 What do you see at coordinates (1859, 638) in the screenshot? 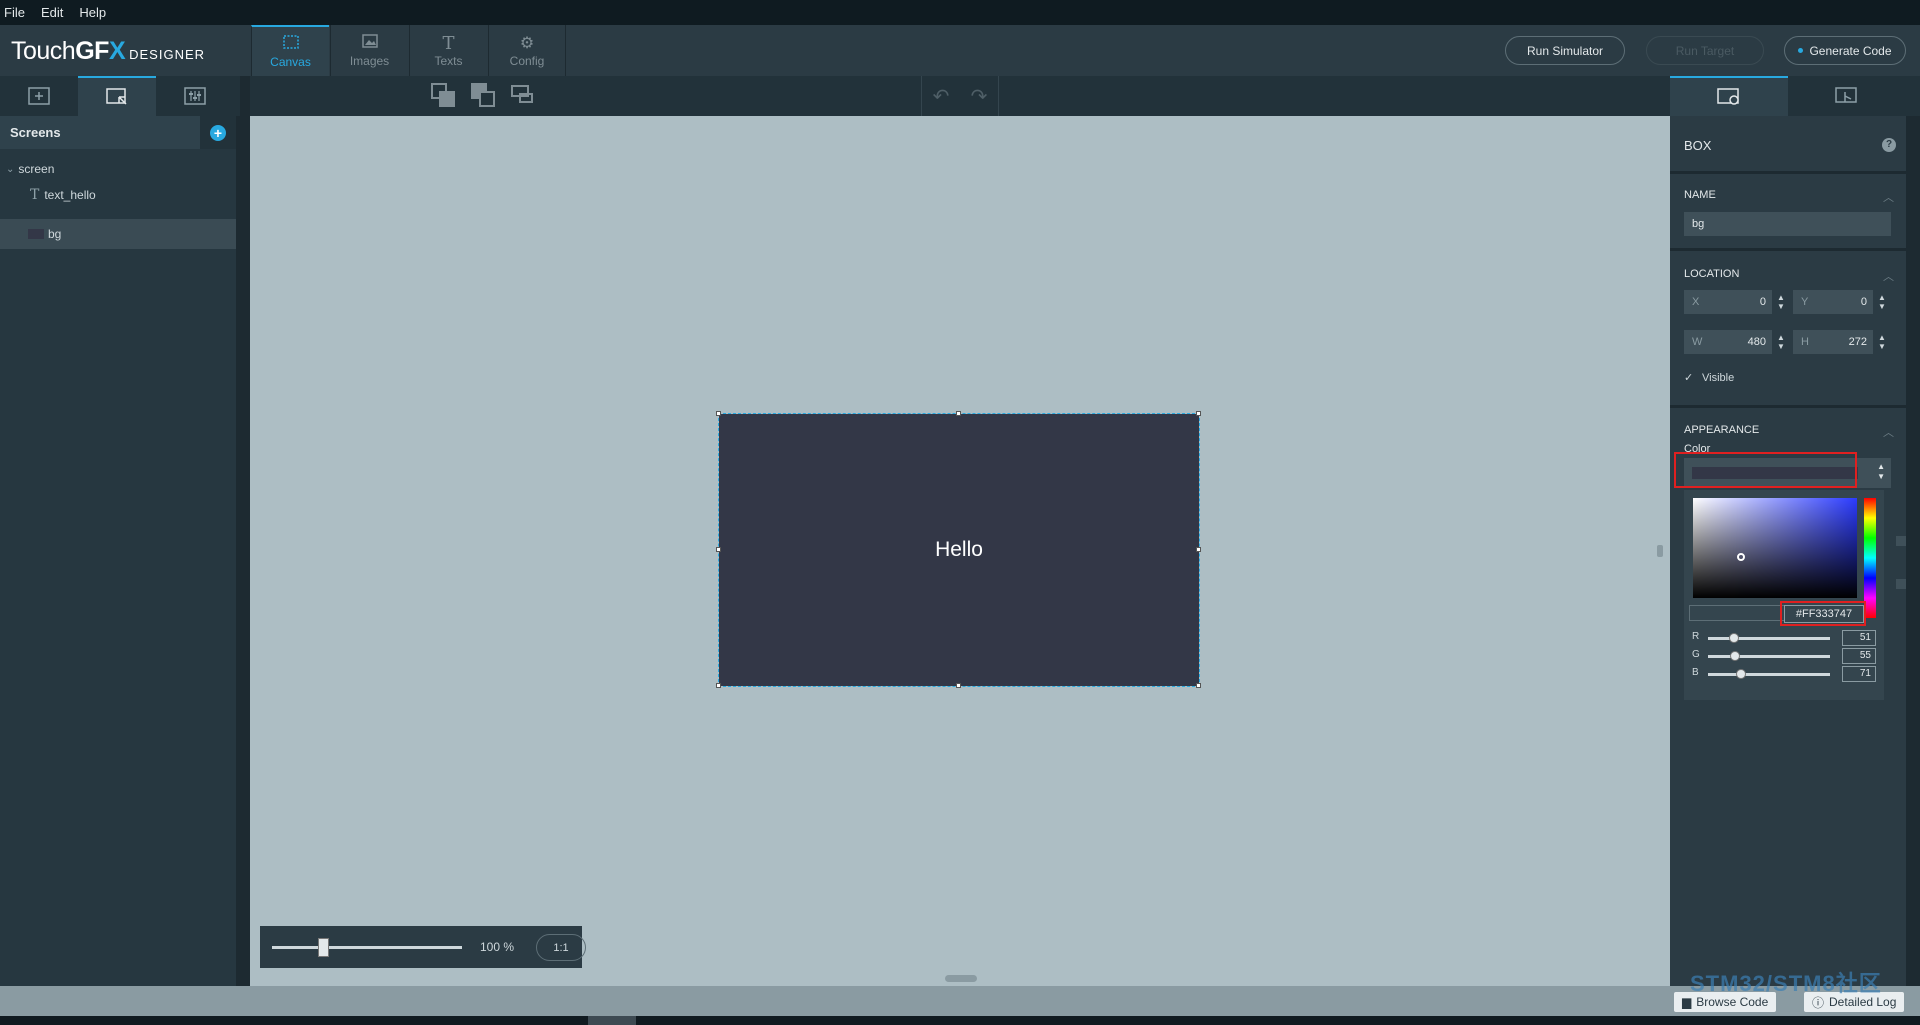
I see `red-input: 51` at bounding box center [1859, 638].